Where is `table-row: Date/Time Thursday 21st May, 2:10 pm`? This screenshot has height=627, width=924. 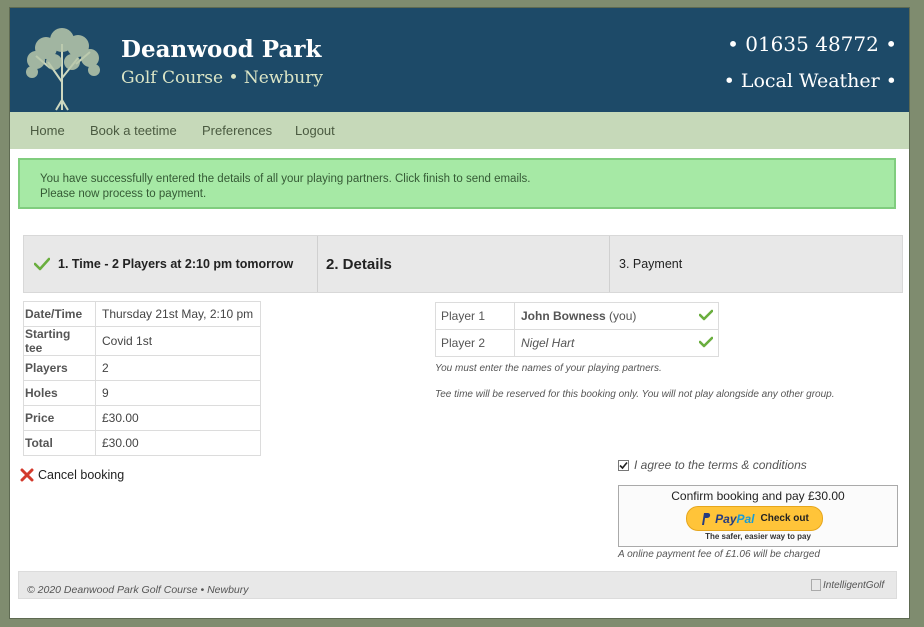 table-row: Date/Time Thursday 21st May, 2:10 pm is located at coordinates (142, 314).